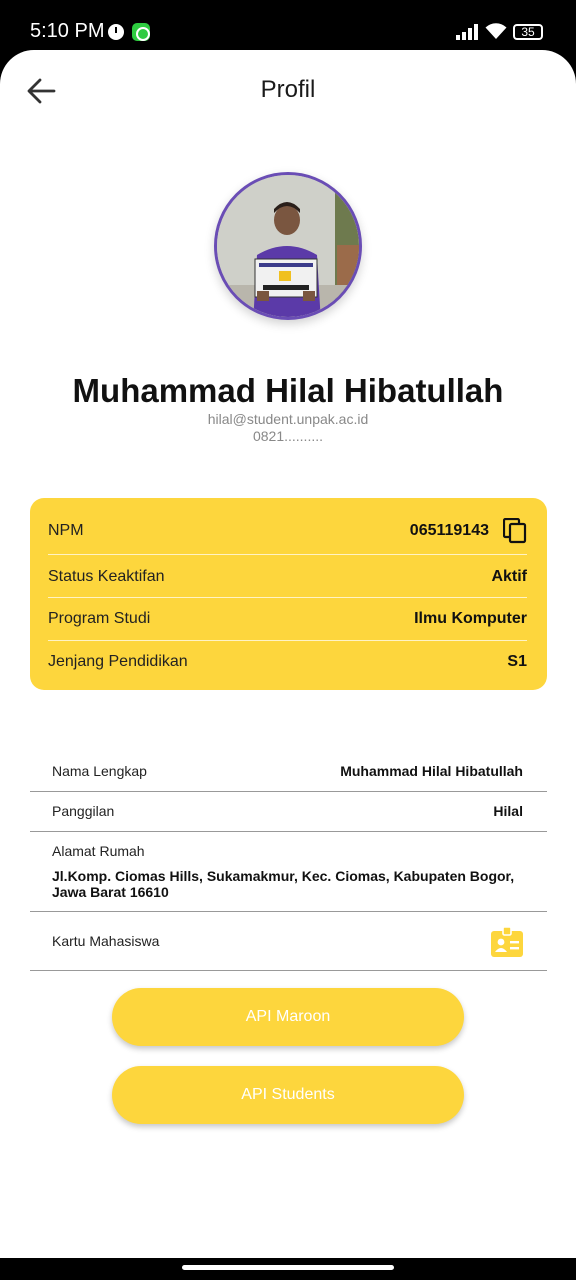  What do you see at coordinates (288, 1017) in the screenshot?
I see `api-maroon-button: API Maroon` at bounding box center [288, 1017].